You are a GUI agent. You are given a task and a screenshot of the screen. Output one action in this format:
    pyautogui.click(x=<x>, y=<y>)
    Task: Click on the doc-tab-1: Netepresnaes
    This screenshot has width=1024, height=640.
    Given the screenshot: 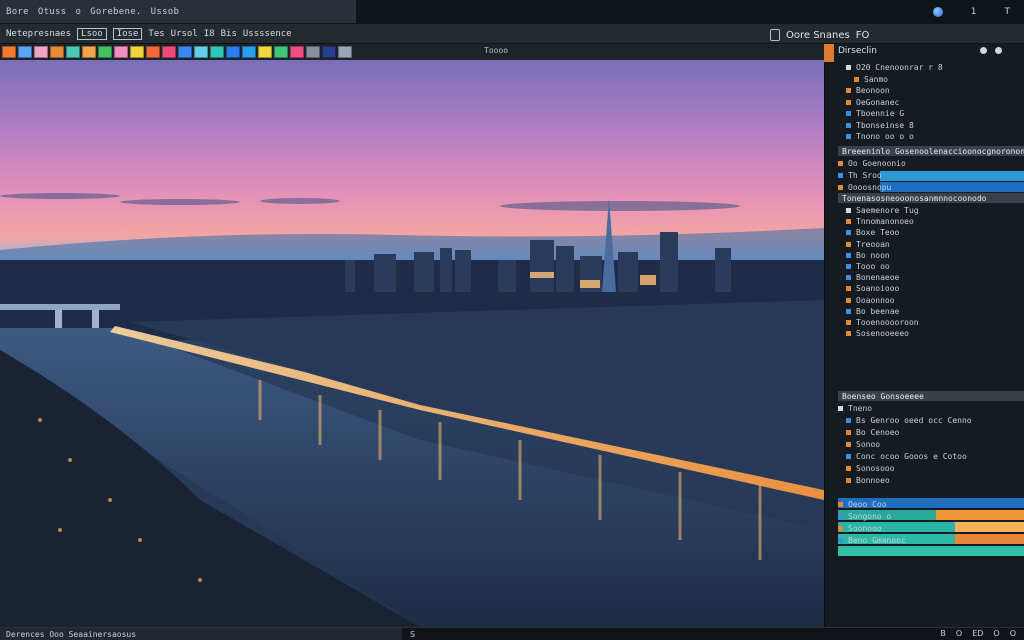 What is the action you would take?
    pyautogui.click(x=38, y=34)
    